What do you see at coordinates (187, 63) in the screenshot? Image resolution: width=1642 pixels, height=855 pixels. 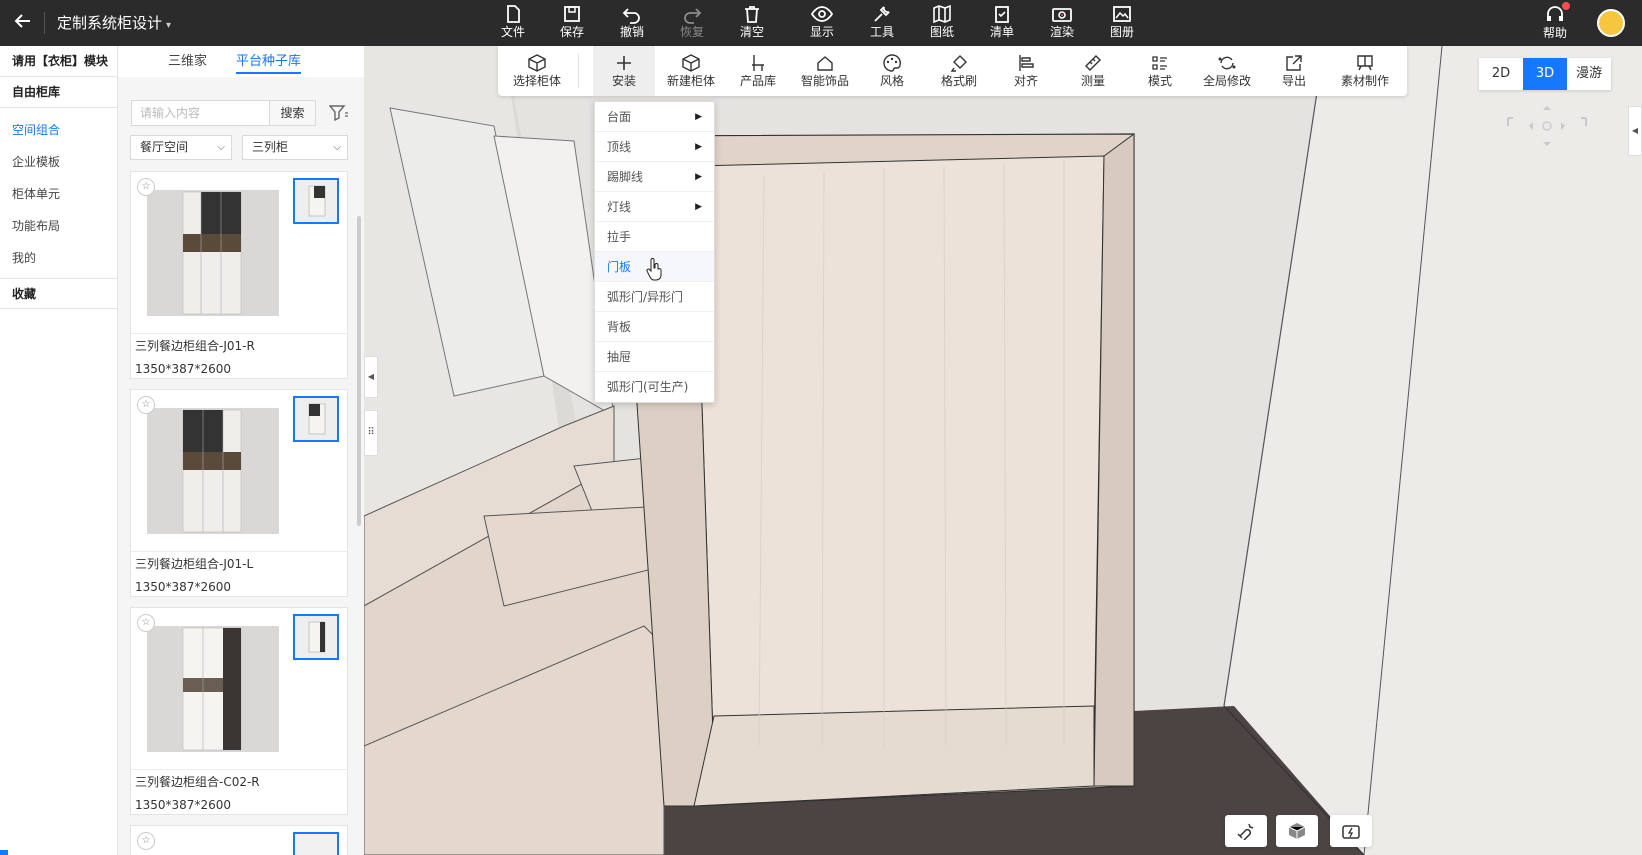 I see `tab-3vjia: 三维家` at bounding box center [187, 63].